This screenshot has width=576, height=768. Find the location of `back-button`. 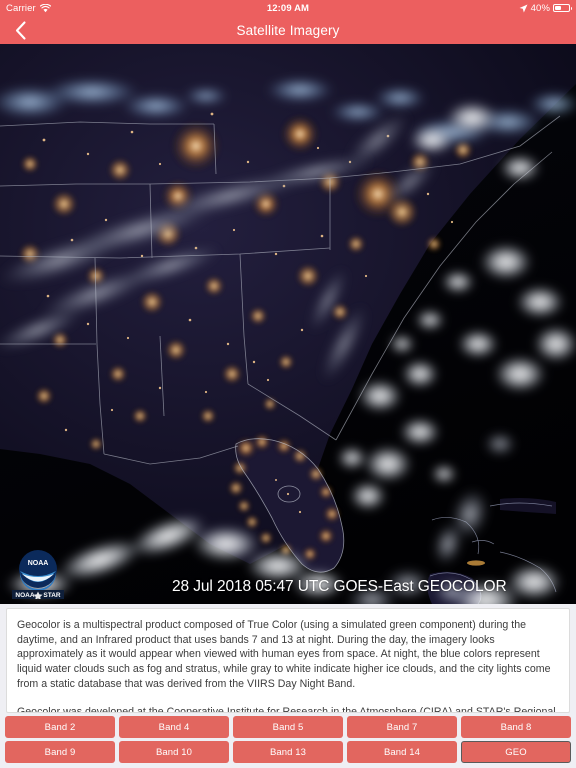

back-button is located at coordinates (20, 30).